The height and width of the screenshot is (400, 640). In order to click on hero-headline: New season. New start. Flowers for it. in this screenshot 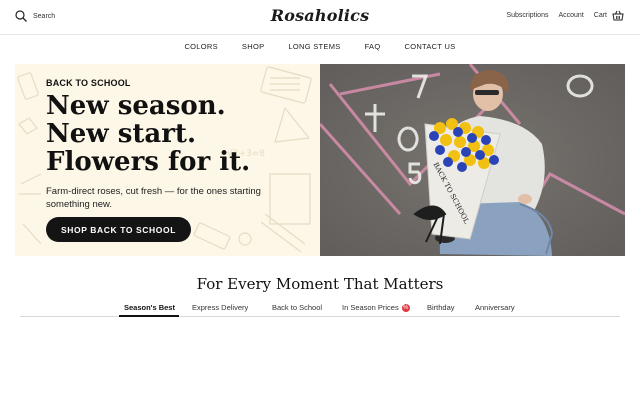, I will do `click(181, 134)`.